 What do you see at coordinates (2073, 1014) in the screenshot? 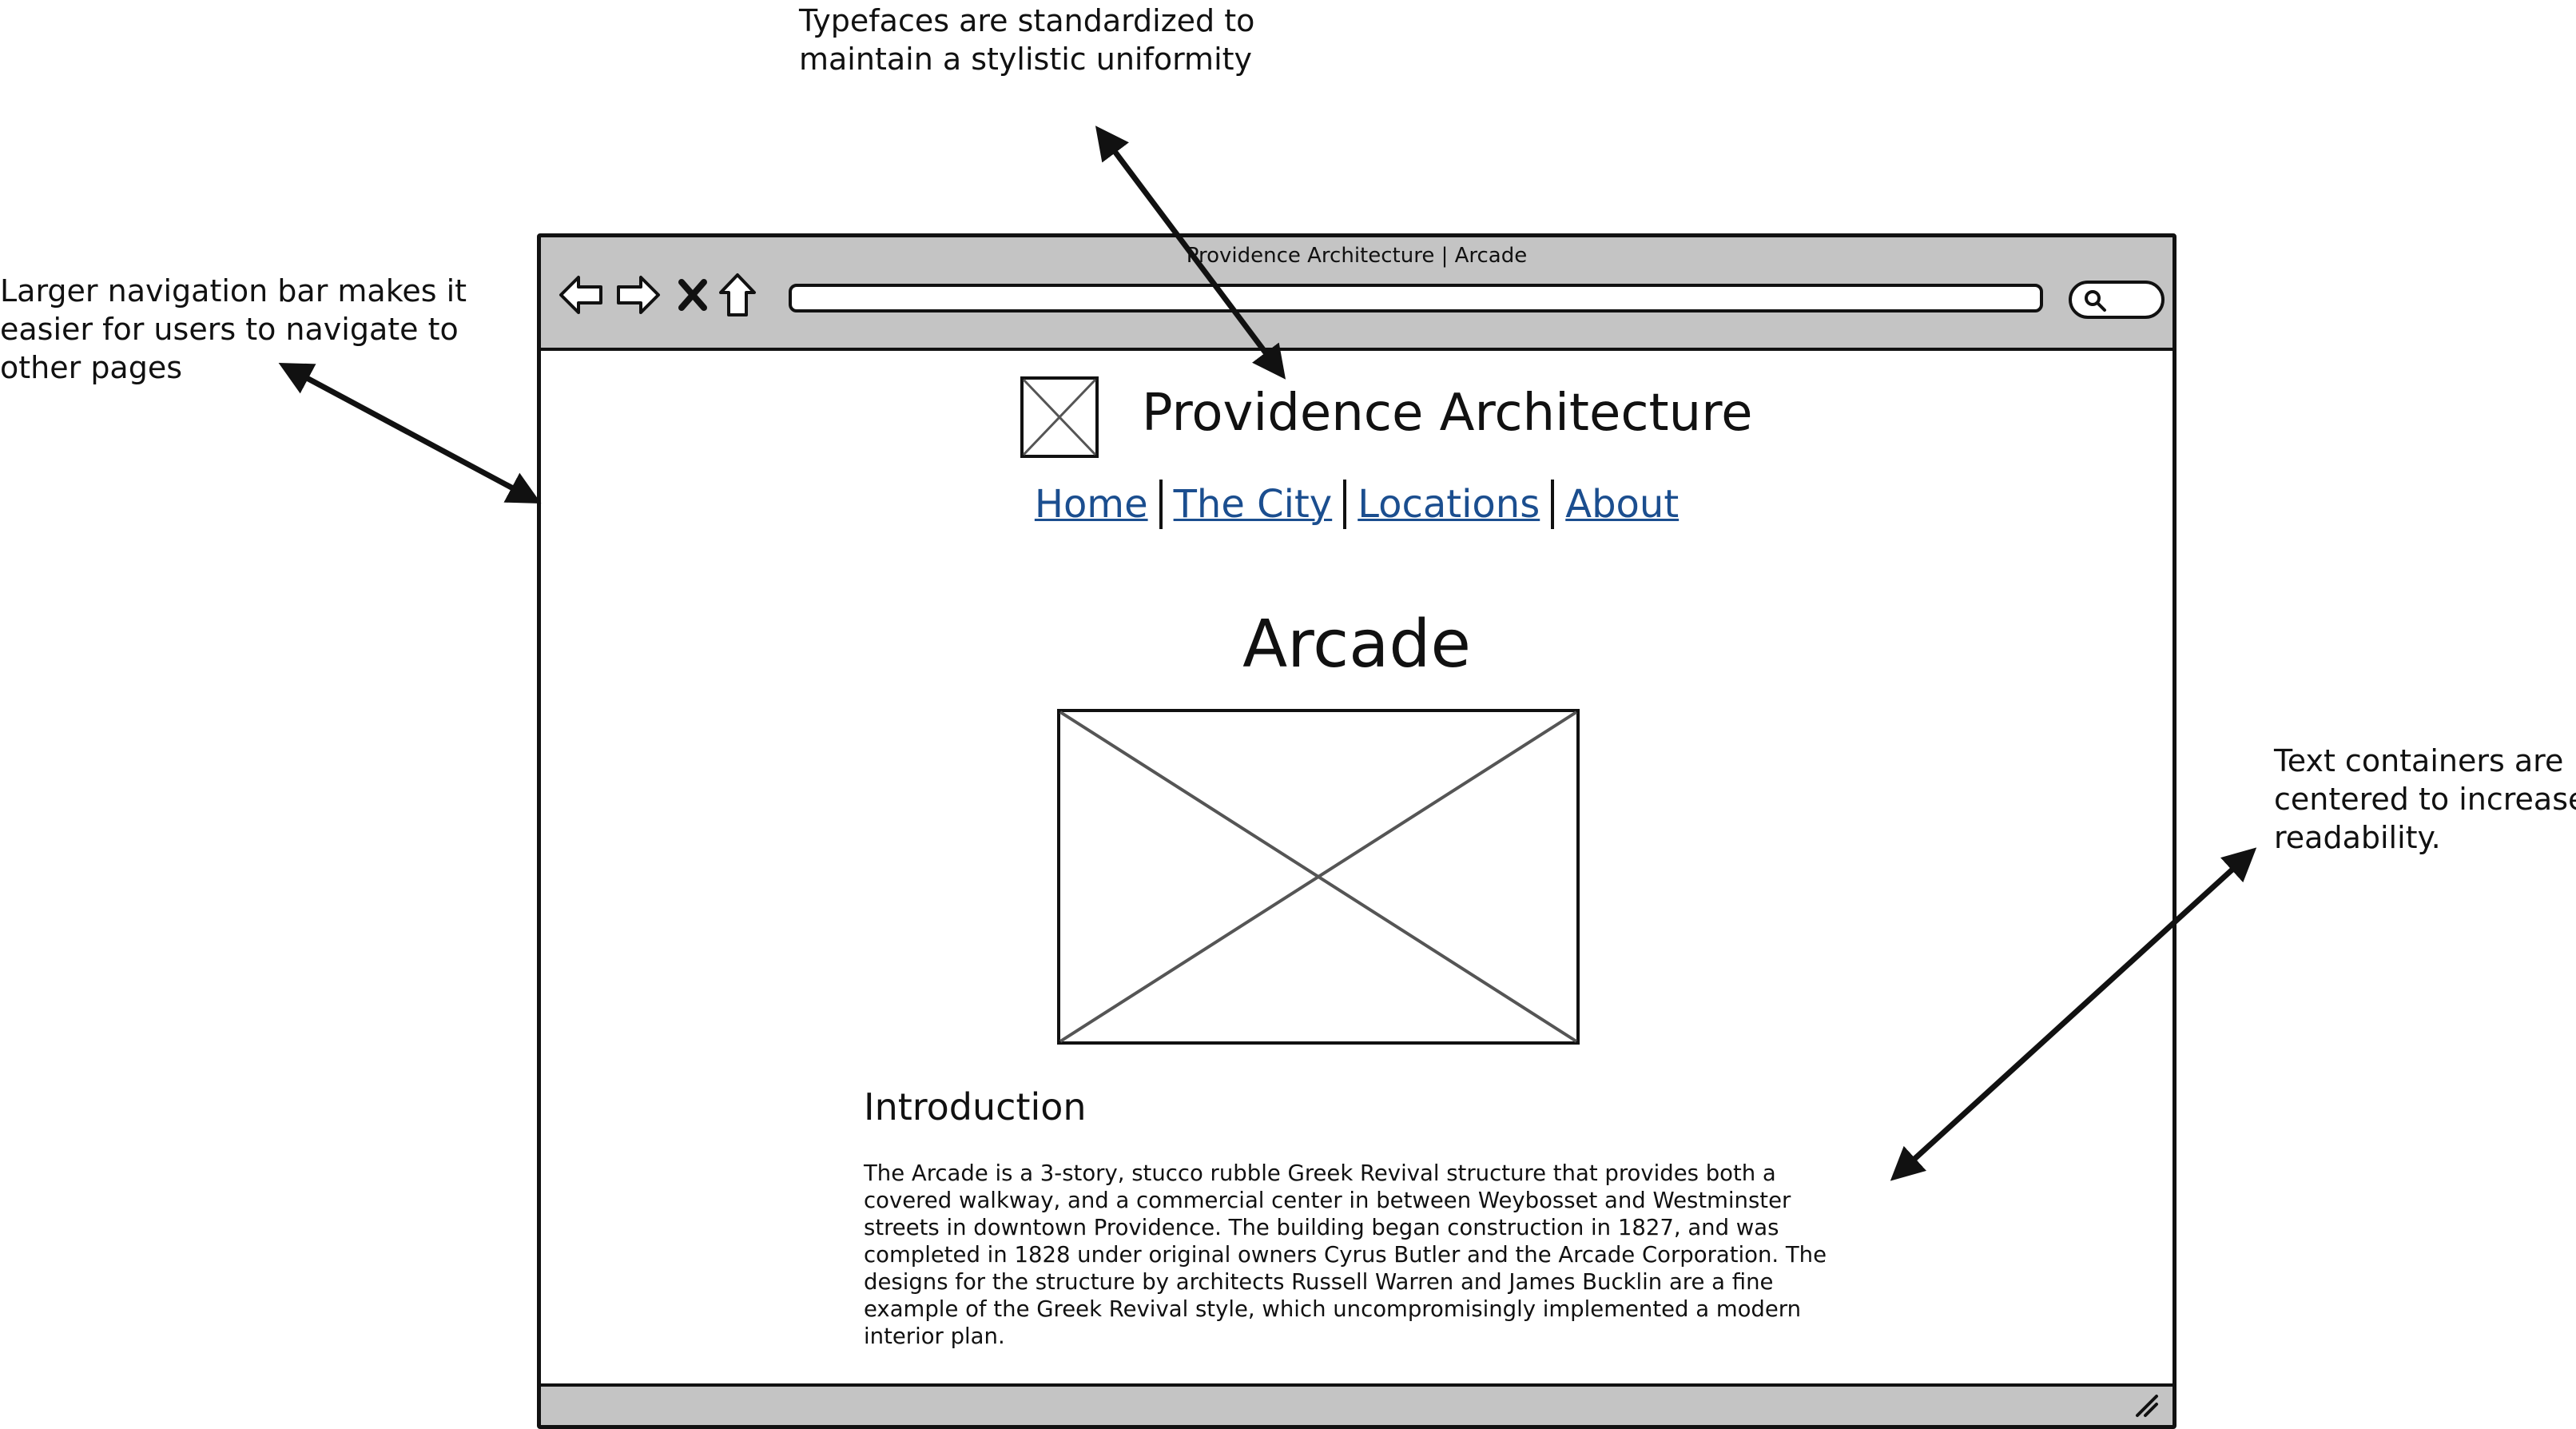
I see `arrow-text-containers` at bounding box center [2073, 1014].